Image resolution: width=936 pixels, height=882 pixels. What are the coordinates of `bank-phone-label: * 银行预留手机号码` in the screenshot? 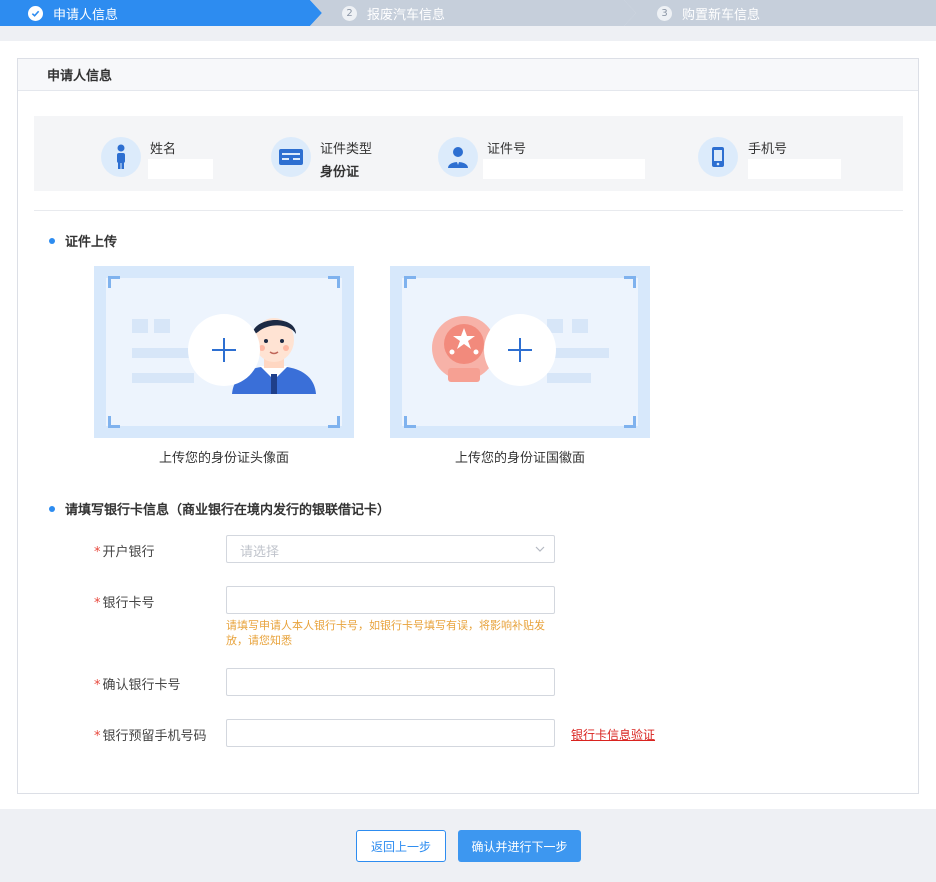 It's located at (150, 736).